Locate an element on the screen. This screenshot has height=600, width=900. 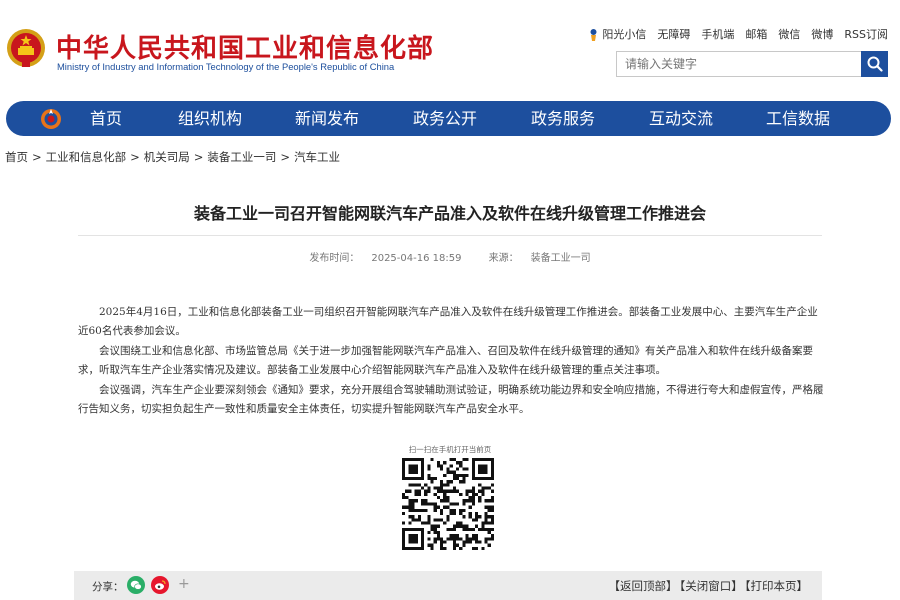
source: 来源： 装备工业一司 is located at coordinates (540, 258).